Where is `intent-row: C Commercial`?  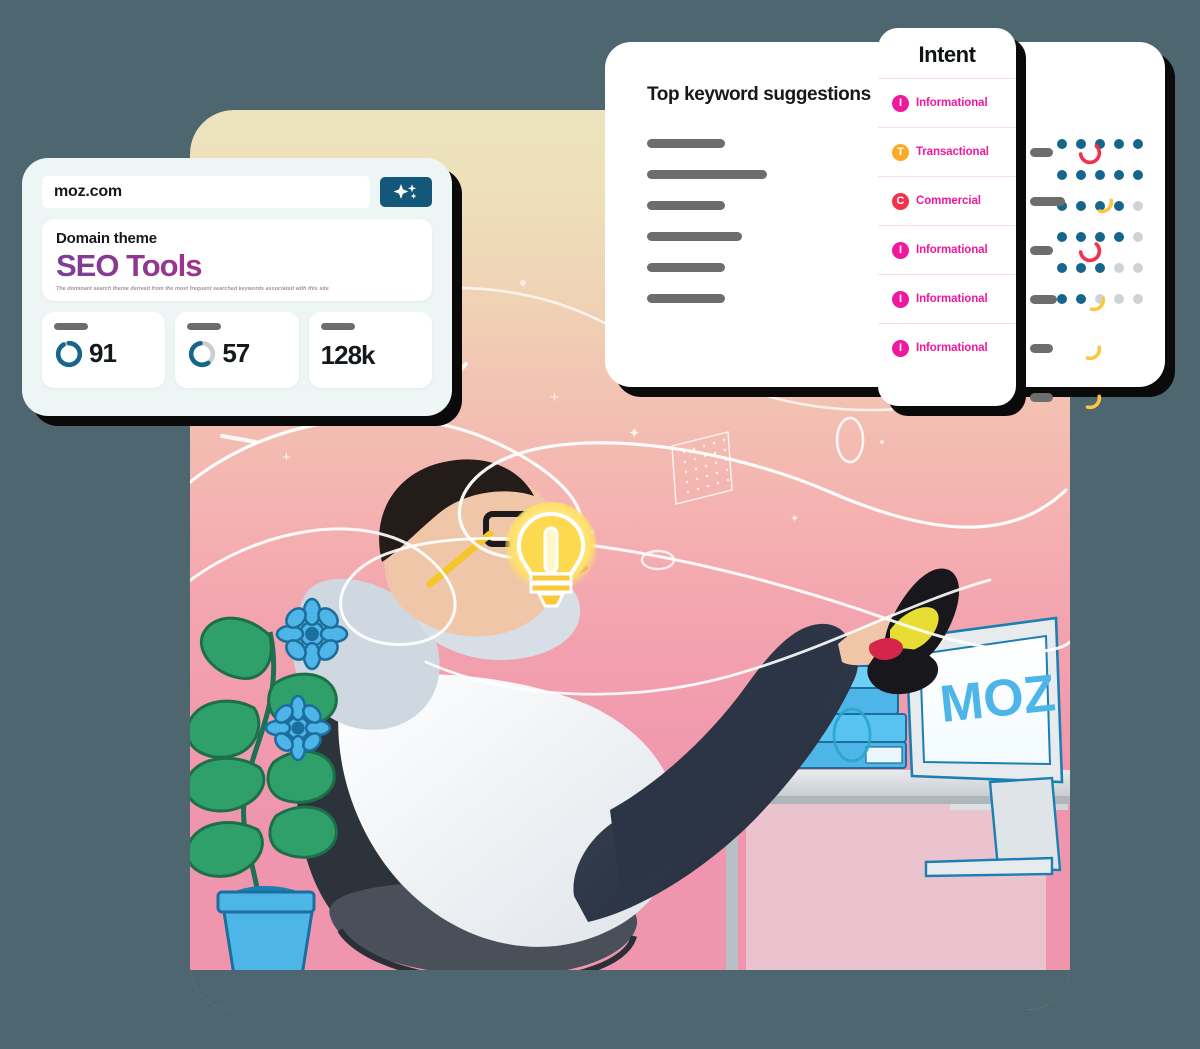
intent-row: C Commercial is located at coordinates (947, 200).